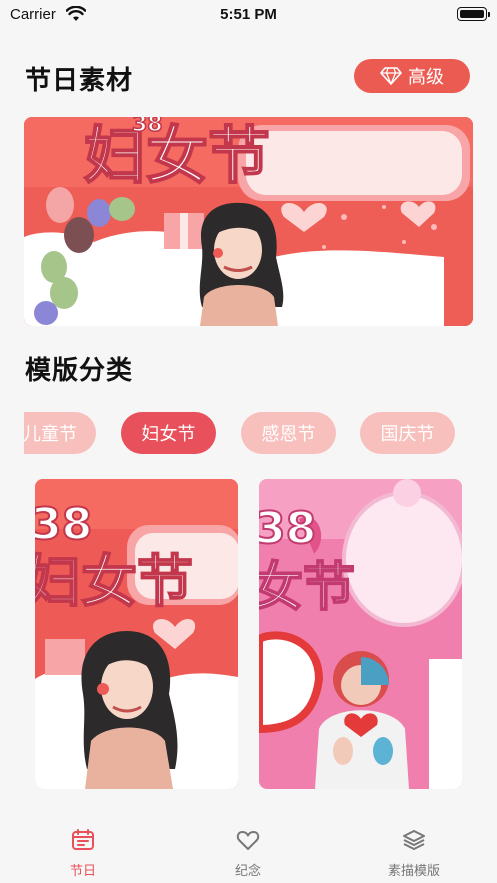 The width and height of the screenshot is (497, 883). What do you see at coordinates (50, 434) in the screenshot?
I see `category-label: 儿童节` at bounding box center [50, 434].